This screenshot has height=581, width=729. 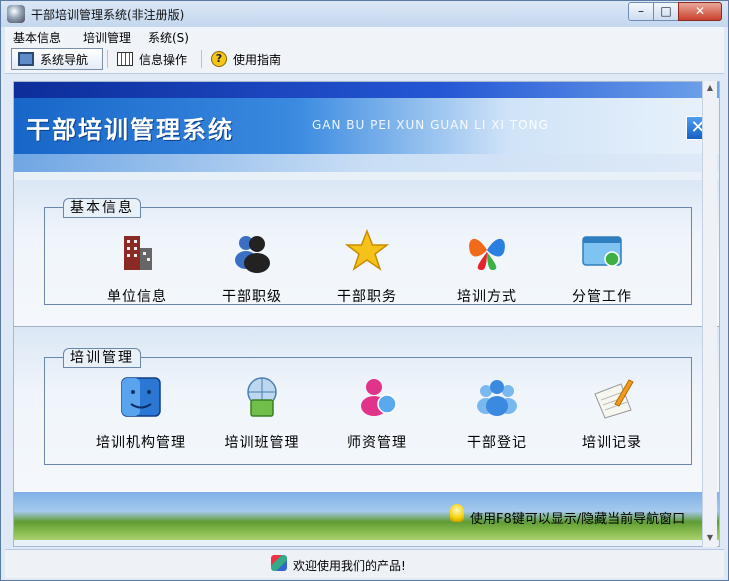 I want to click on nav-item-cadre-rank: 干部职级, so click(x=252, y=267).